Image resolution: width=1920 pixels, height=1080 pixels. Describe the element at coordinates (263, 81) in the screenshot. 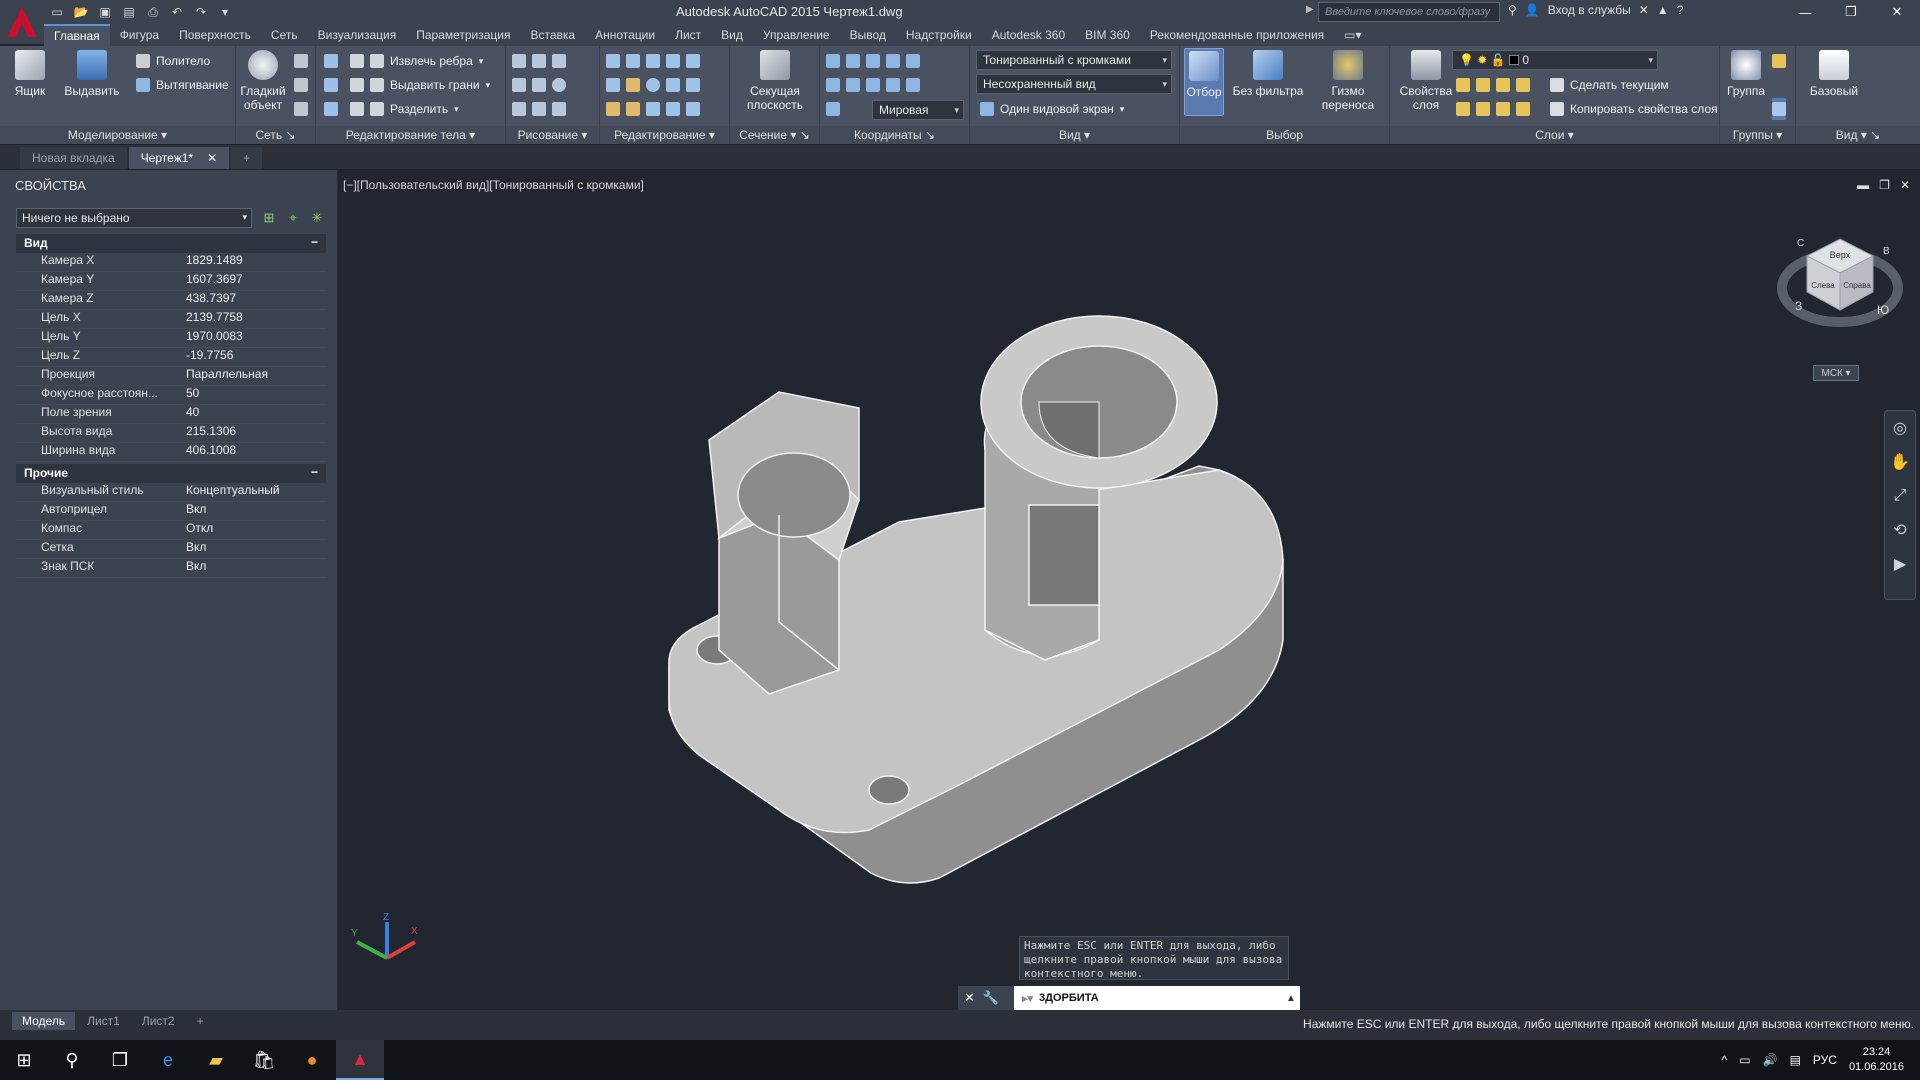

I see `smooth-object-button: Гладкий объект` at that location.